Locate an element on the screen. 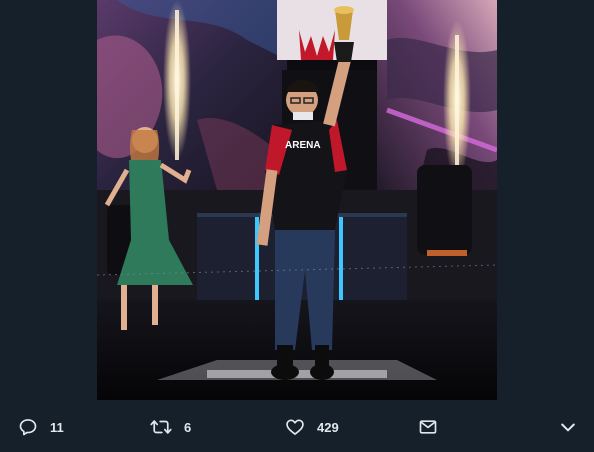  tweet-action-bar: 11 6 429 is located at coordinates (297, 426).